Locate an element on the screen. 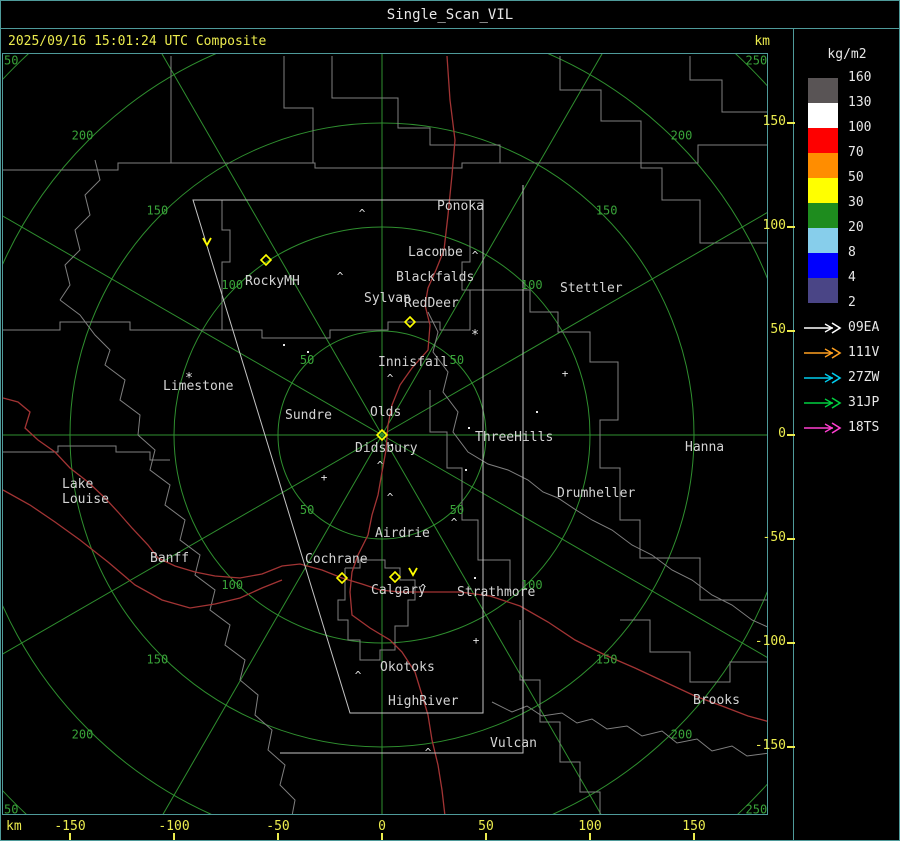 The height and width of the screenshot is (841, 900). city-label: Innisfail is located at coordinates (413, 362).